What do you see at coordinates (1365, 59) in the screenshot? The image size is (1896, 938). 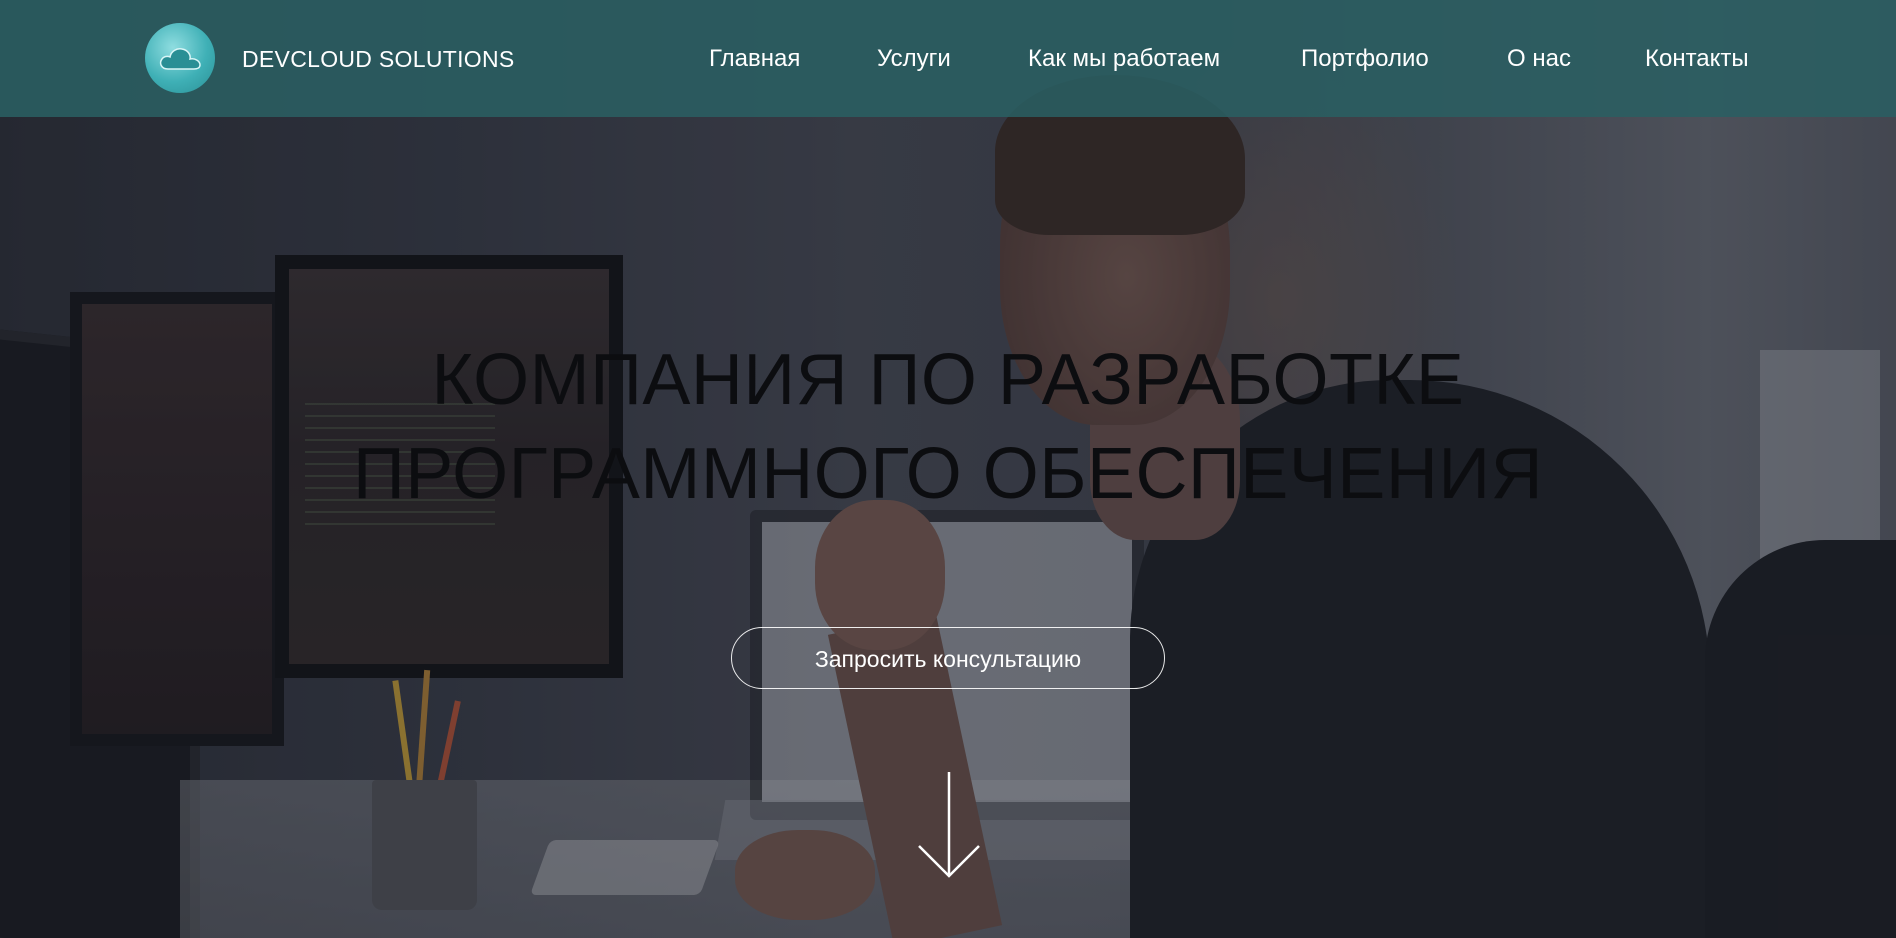 I see `nav-item-portfolio: Портфолио` at bounding box center [1365, 59].